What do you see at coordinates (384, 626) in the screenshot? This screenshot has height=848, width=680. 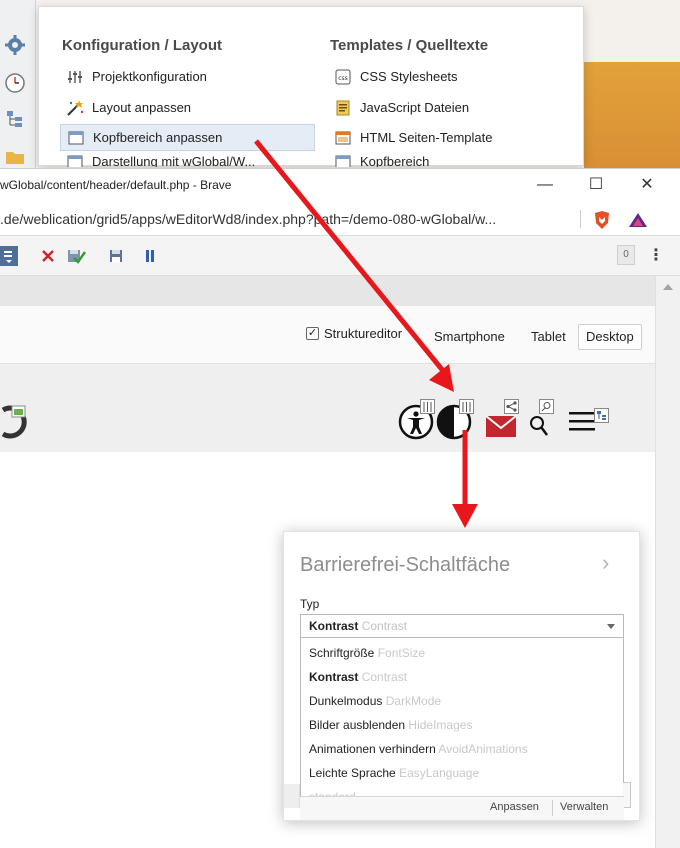 I see `selected-option-key: Contrast` at bounding box center [384, 626].